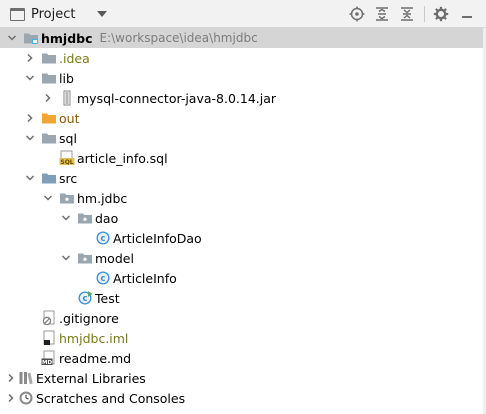  Describe the element at coordinates (177, 98) in the screenshot. I see `tree-item-label: mysql-connector-java-8.0.14.jar` at that location.